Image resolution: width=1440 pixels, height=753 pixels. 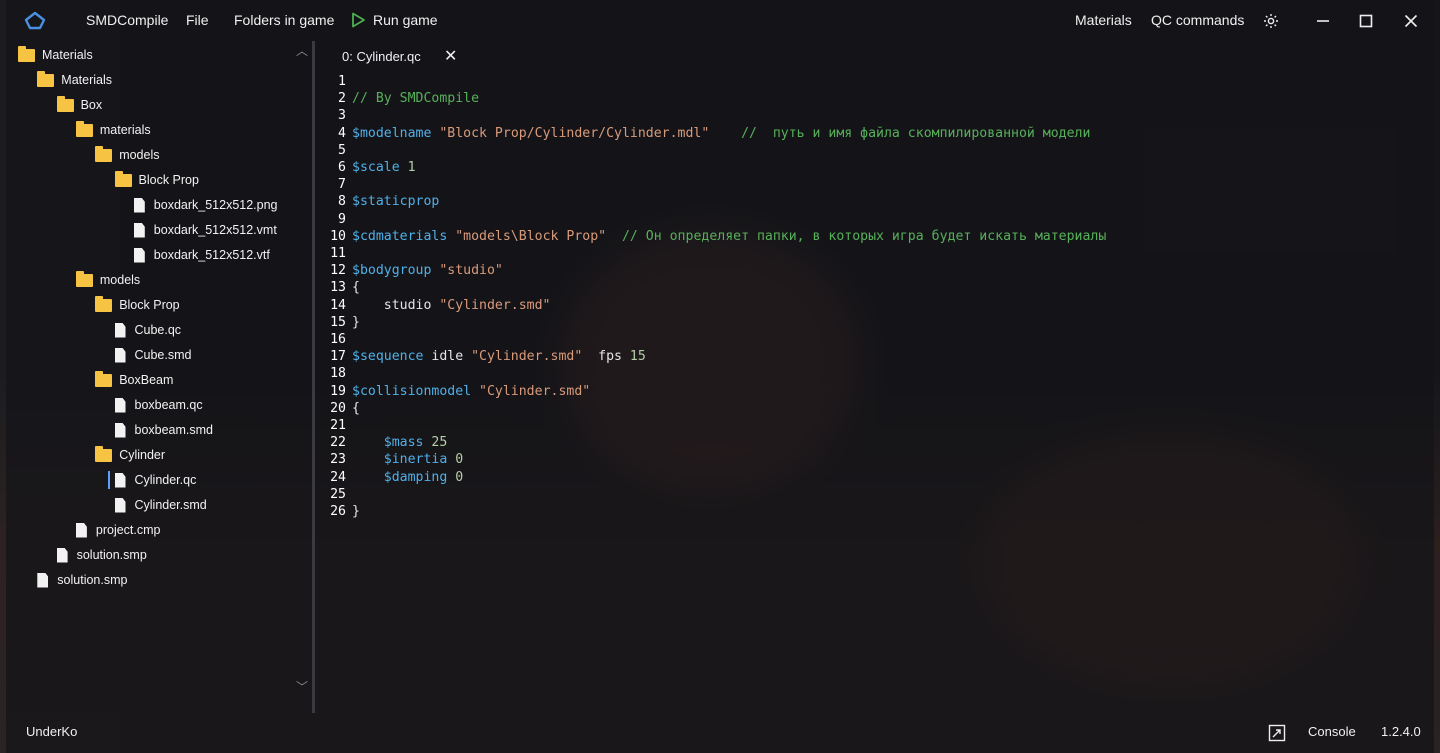 What do you see at coordinates (392, 271) in the screenshot?
I see `code-token: $bodygroup` at bounding box center [392, 271].